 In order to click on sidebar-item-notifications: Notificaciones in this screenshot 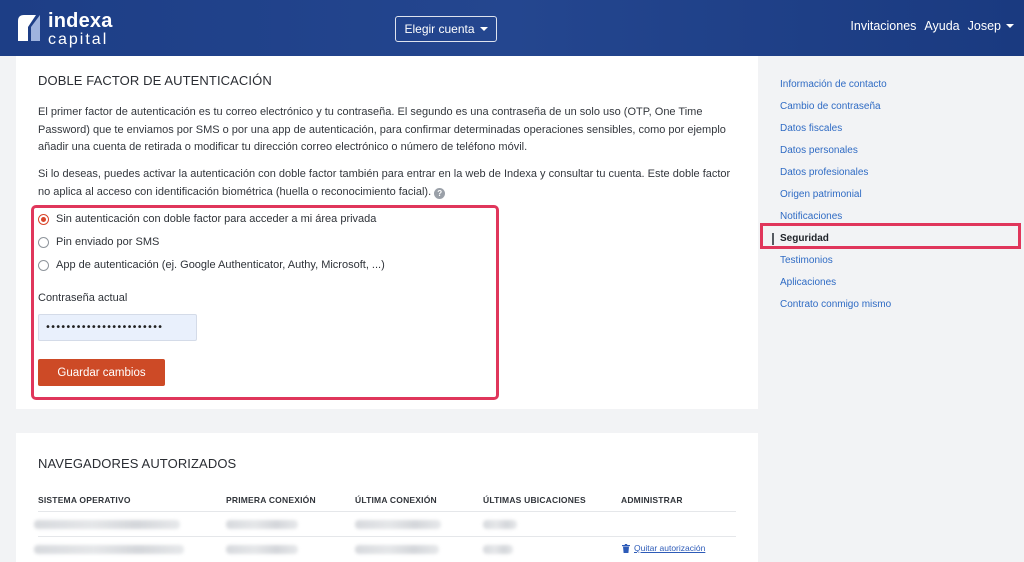, I will do `click(811, 216)`.